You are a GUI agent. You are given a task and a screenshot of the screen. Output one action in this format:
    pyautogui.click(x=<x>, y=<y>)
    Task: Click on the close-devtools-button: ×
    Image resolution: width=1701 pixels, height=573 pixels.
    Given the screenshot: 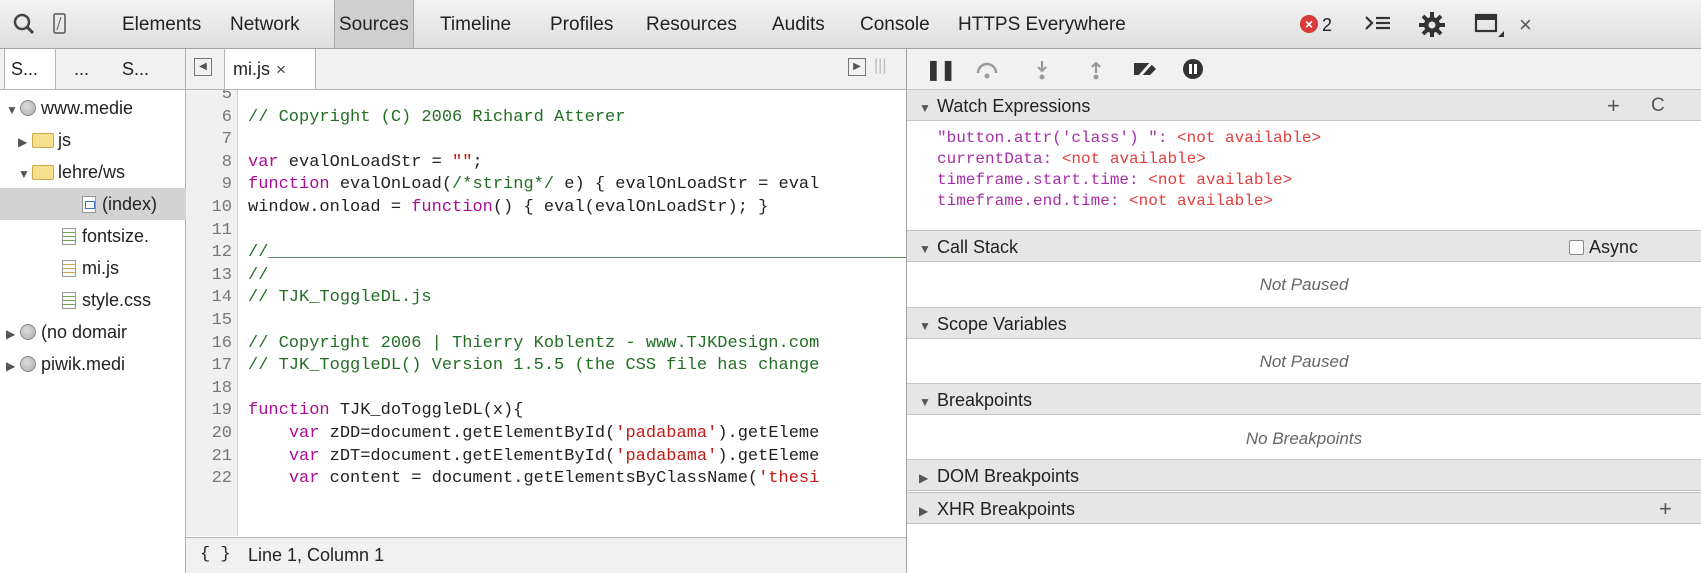 What is the action you would take?
    pyautogui.click(x=1525, y=25)
    